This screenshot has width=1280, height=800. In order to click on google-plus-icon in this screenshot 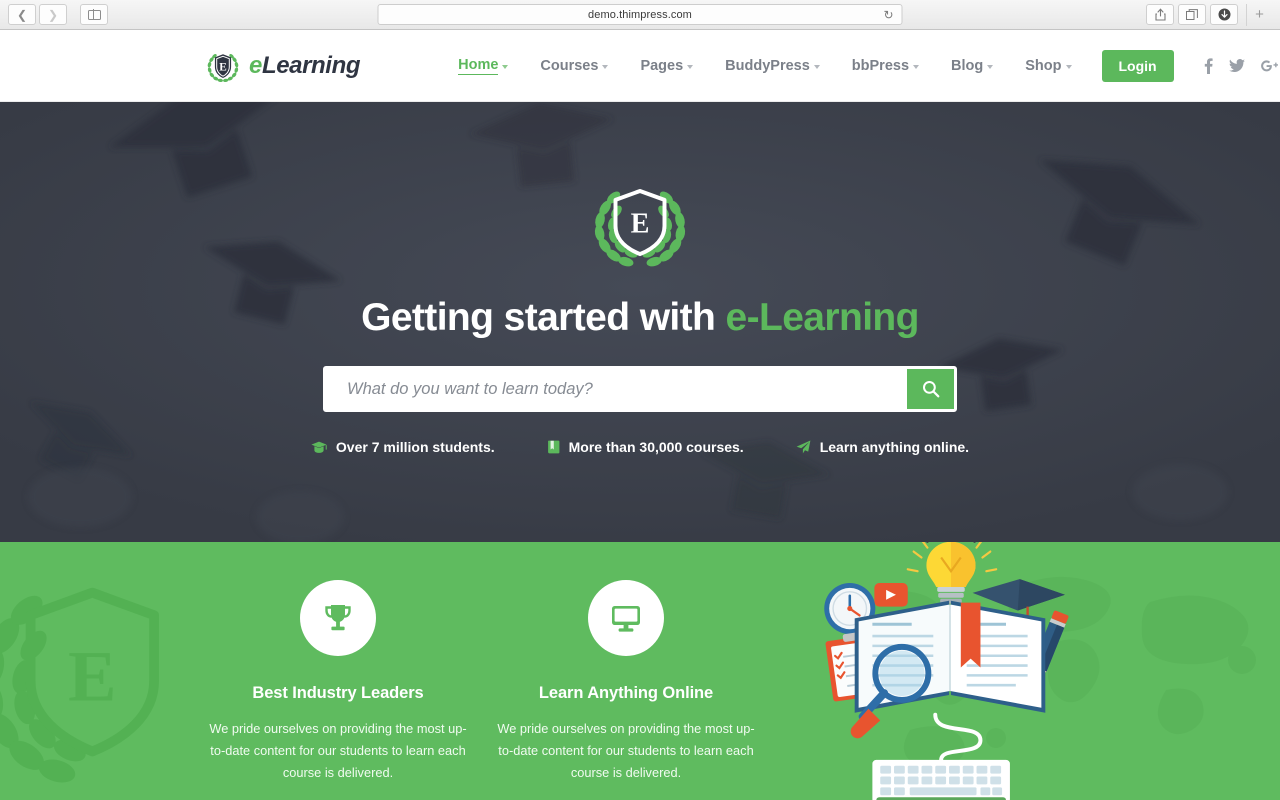, I will do `click(1269, 66)`.